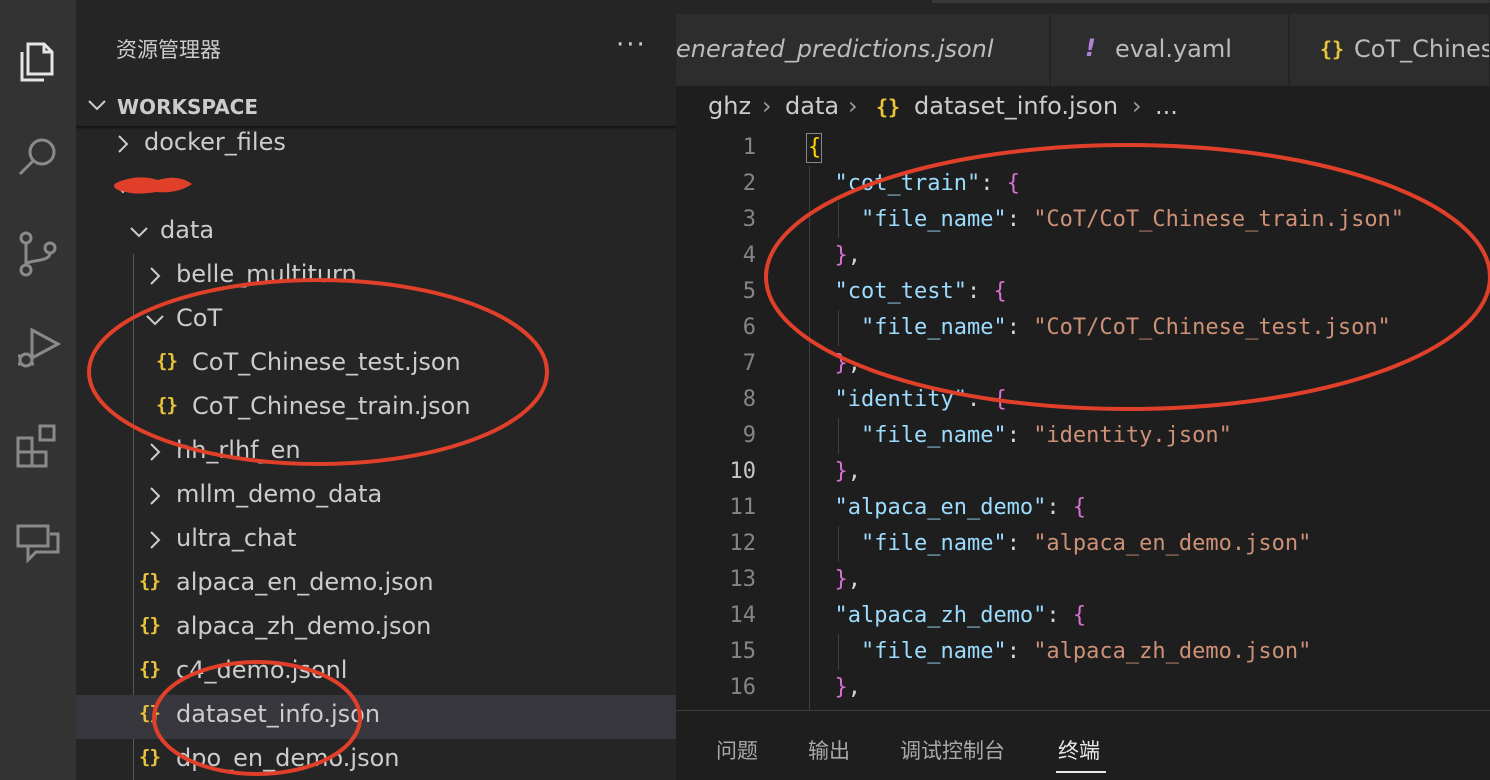 This screenshot has width=1490, height=780. What do you see at coordinates (1125, 327) in the screenshot?
I see `code-text: "file_name": "CoT/CoT_Chinese_test.json"` at bounding box center [1125, 327].